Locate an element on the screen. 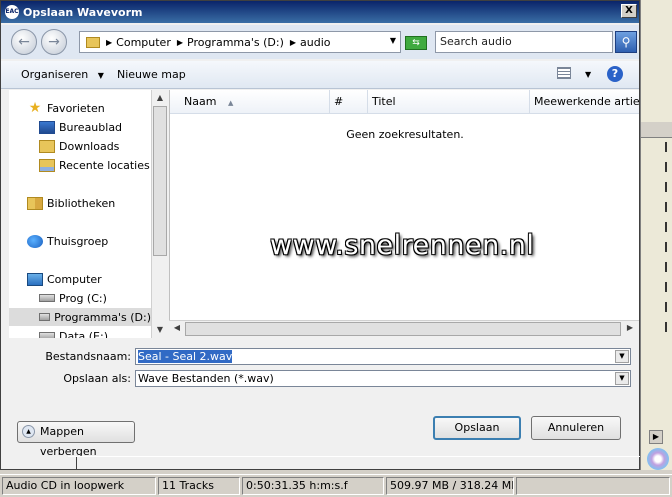  column-header-name: Naam ▲ is located at coordinates (250, 102).